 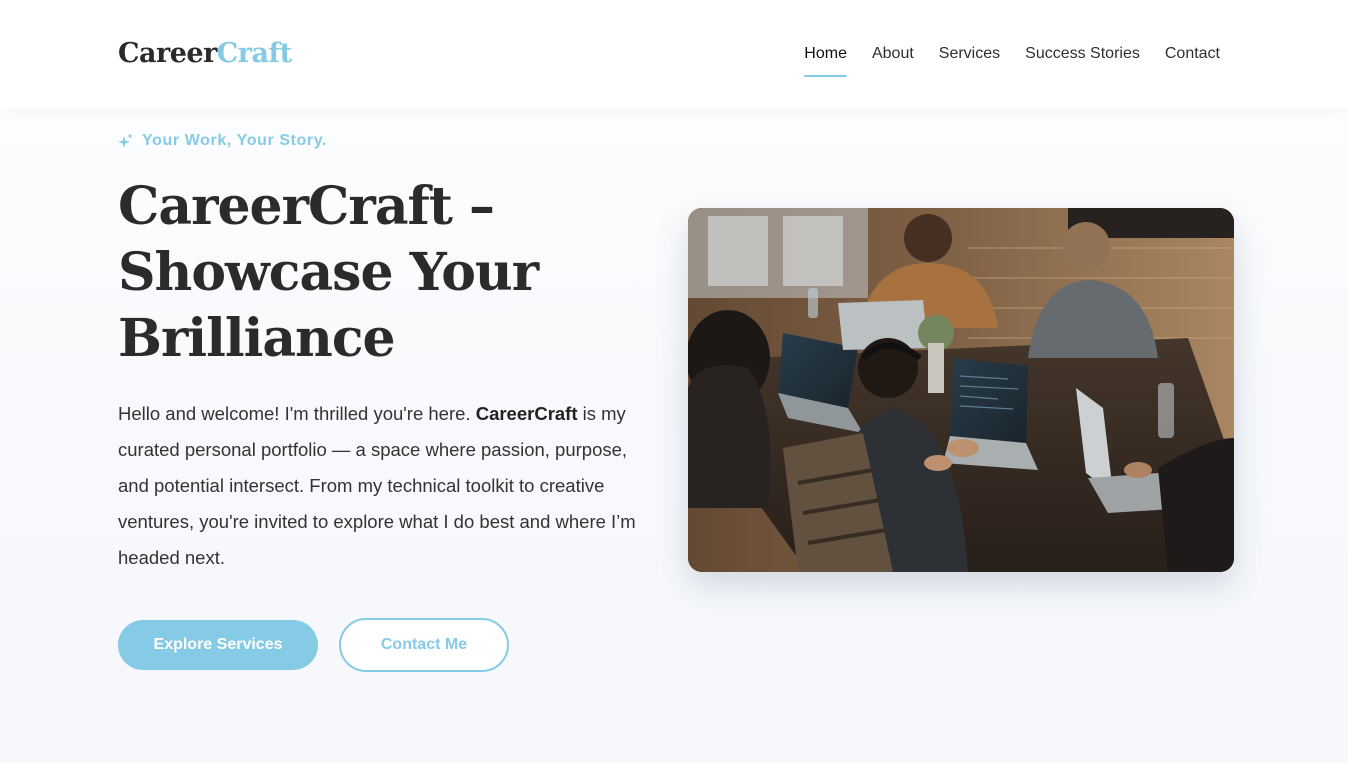 I want to click on nav-item-contact: Contact, so click(x=1192, y=54).